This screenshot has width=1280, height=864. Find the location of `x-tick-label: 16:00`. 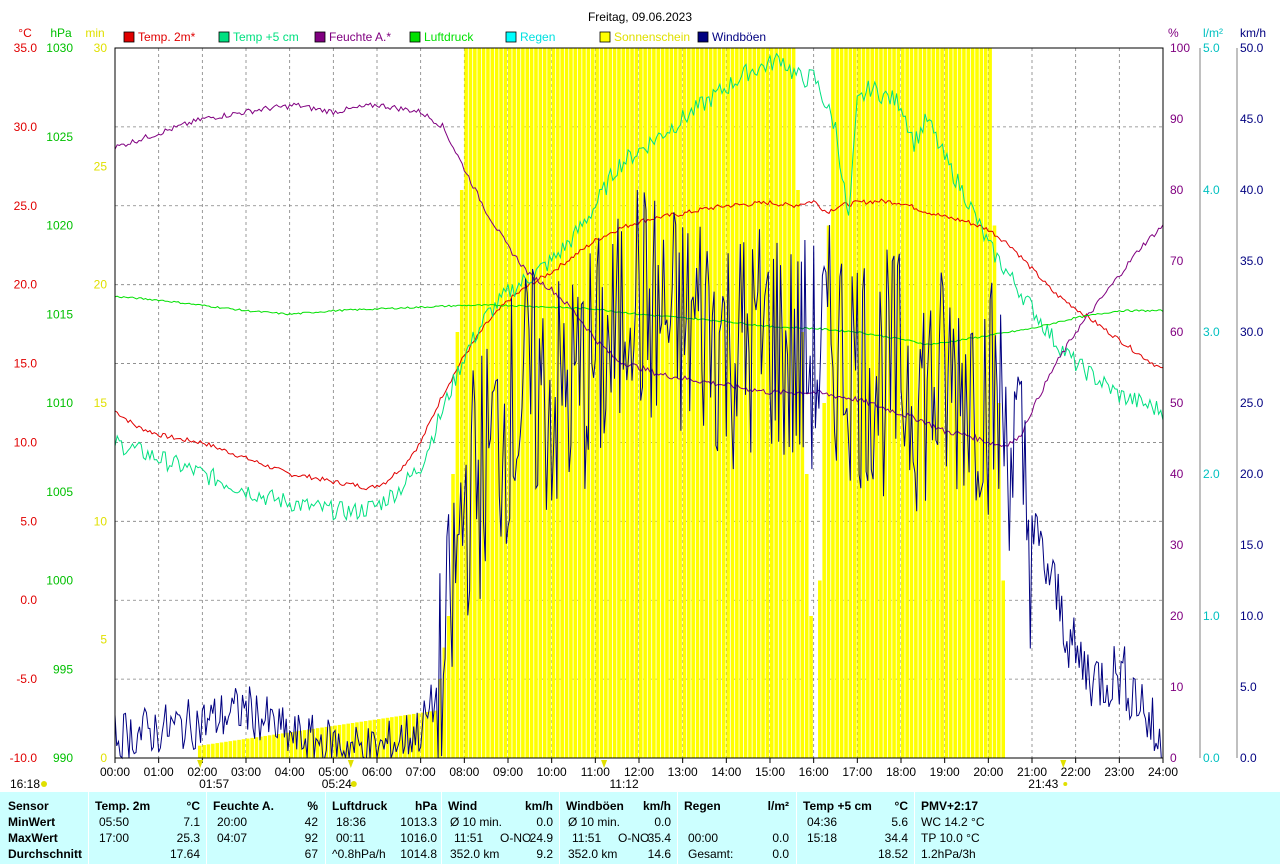

x-tick-label: 16:00 is located at coordinates (814, 772).